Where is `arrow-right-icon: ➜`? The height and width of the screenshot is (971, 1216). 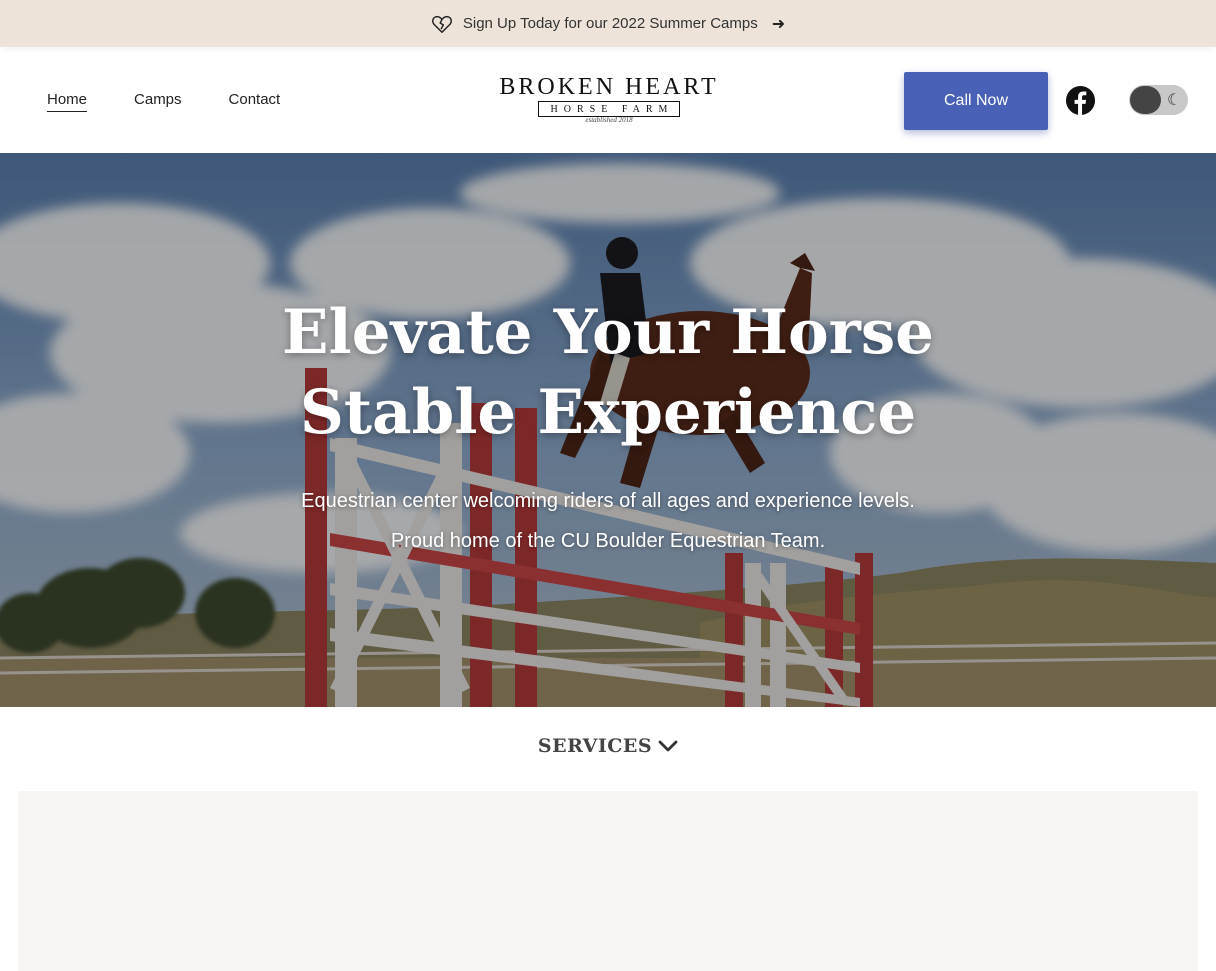
arrow-right-icon: ➜ is located at coordinates (778, 24).